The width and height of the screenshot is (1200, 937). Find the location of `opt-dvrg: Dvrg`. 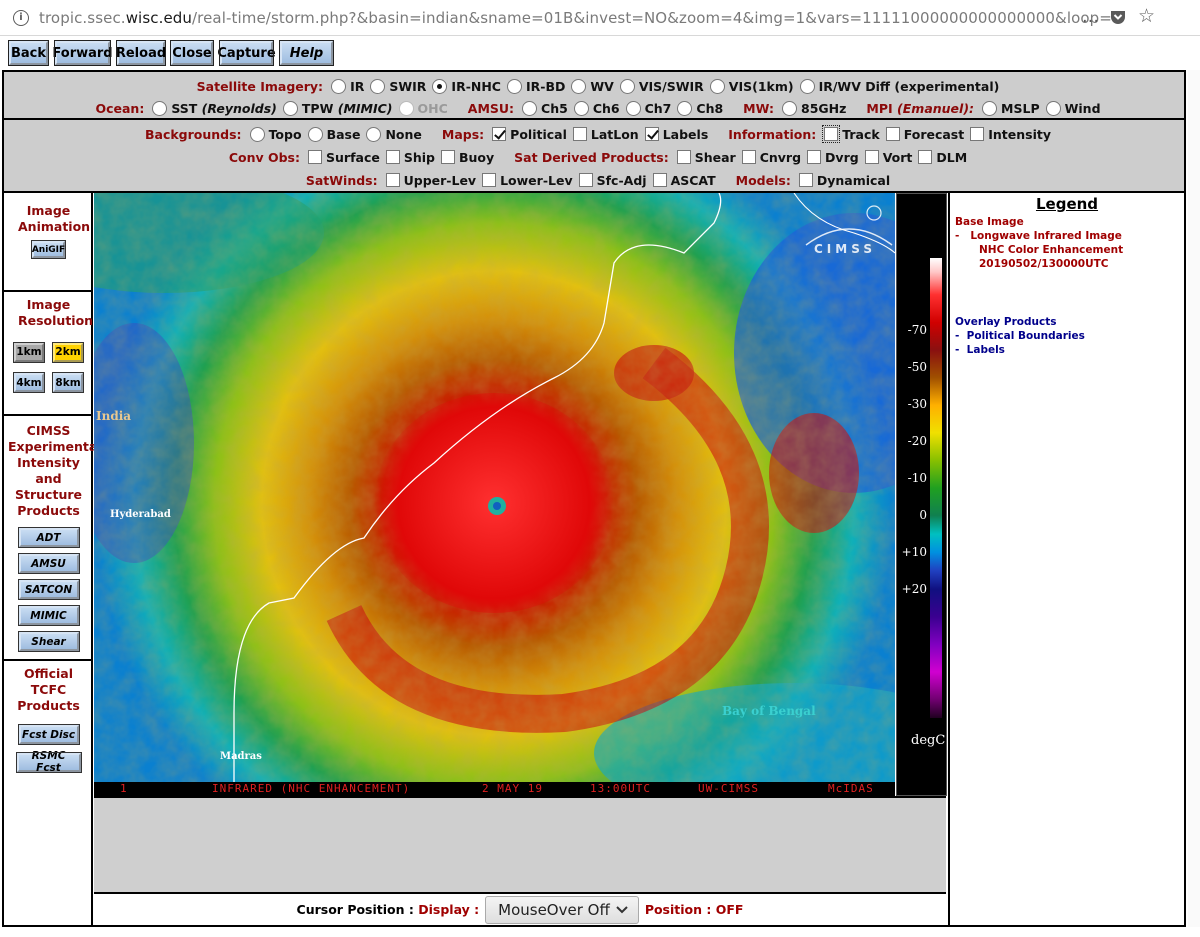

opt-dvrg: Dvrg is located at coordinates (833, 157).